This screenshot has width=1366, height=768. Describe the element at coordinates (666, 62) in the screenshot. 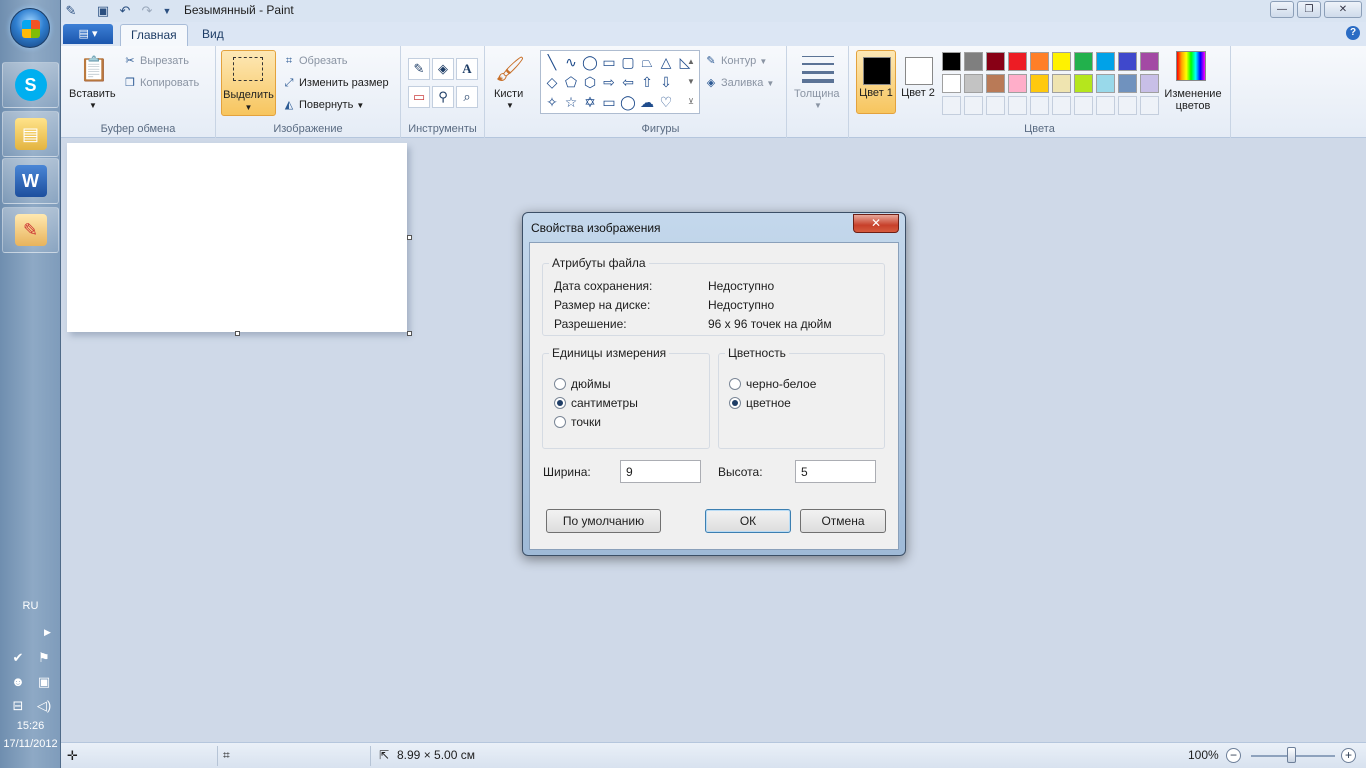

I see `shape-triangle-icon: △` at that location.